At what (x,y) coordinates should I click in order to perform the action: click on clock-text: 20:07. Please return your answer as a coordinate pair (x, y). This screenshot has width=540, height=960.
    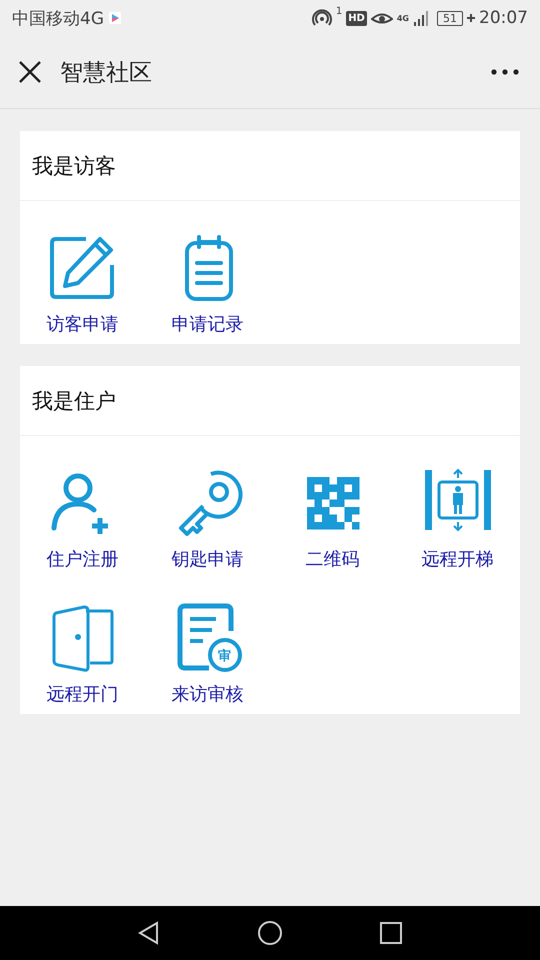
    Looking at the image, I should click on (503, 18).